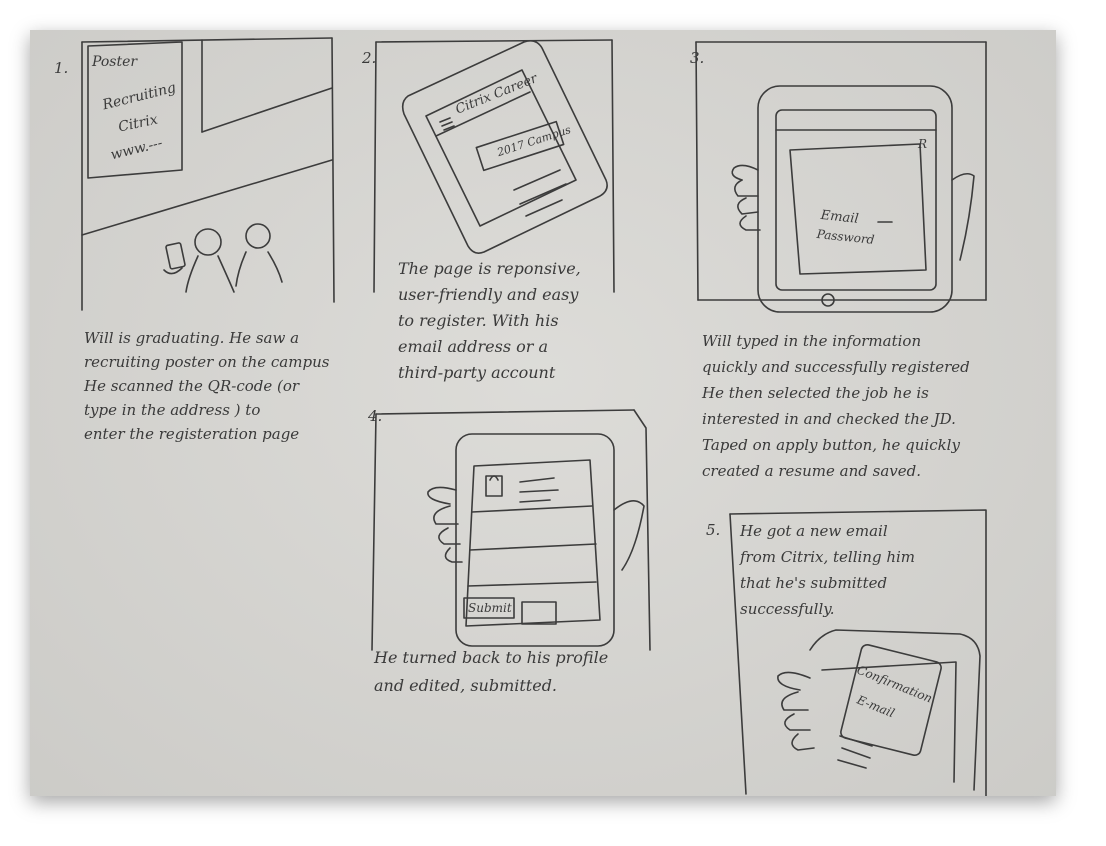 This screenshot has height=846, width=1106. I want to click on panel-2-drawing, so click(494, 166).